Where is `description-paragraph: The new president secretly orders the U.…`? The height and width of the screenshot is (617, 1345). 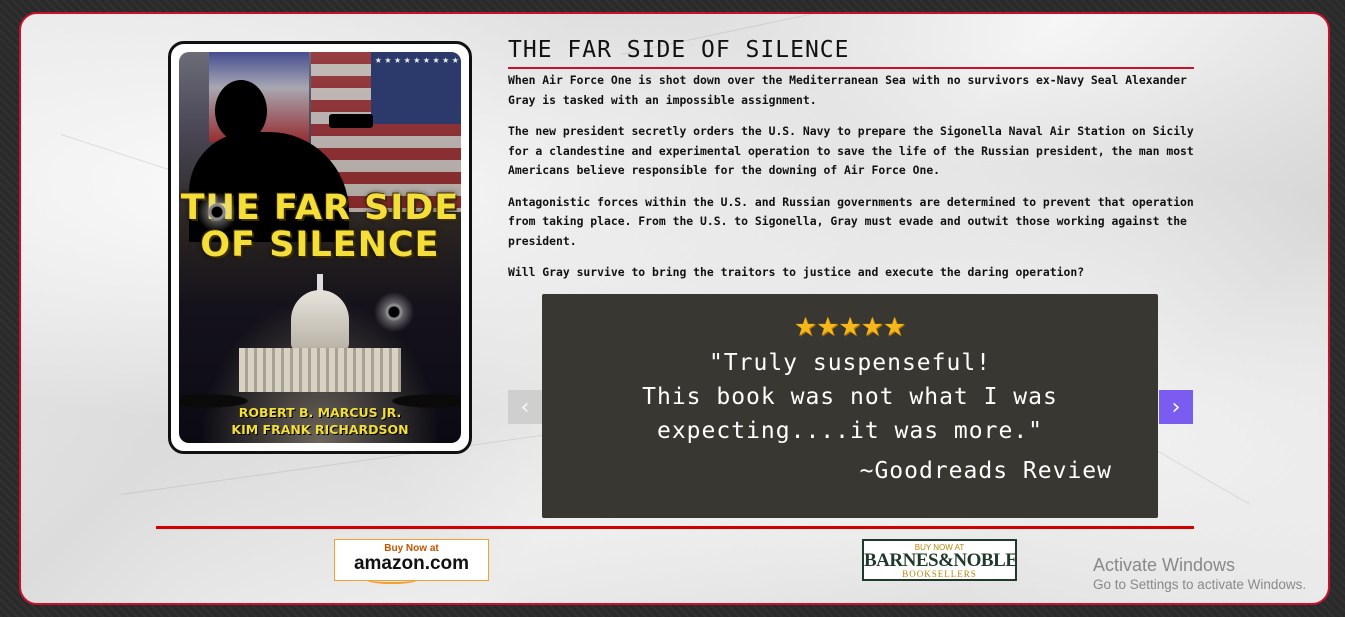 description-paragraph: The new president secretly orders the U.… is located at coordinates (851, 150).